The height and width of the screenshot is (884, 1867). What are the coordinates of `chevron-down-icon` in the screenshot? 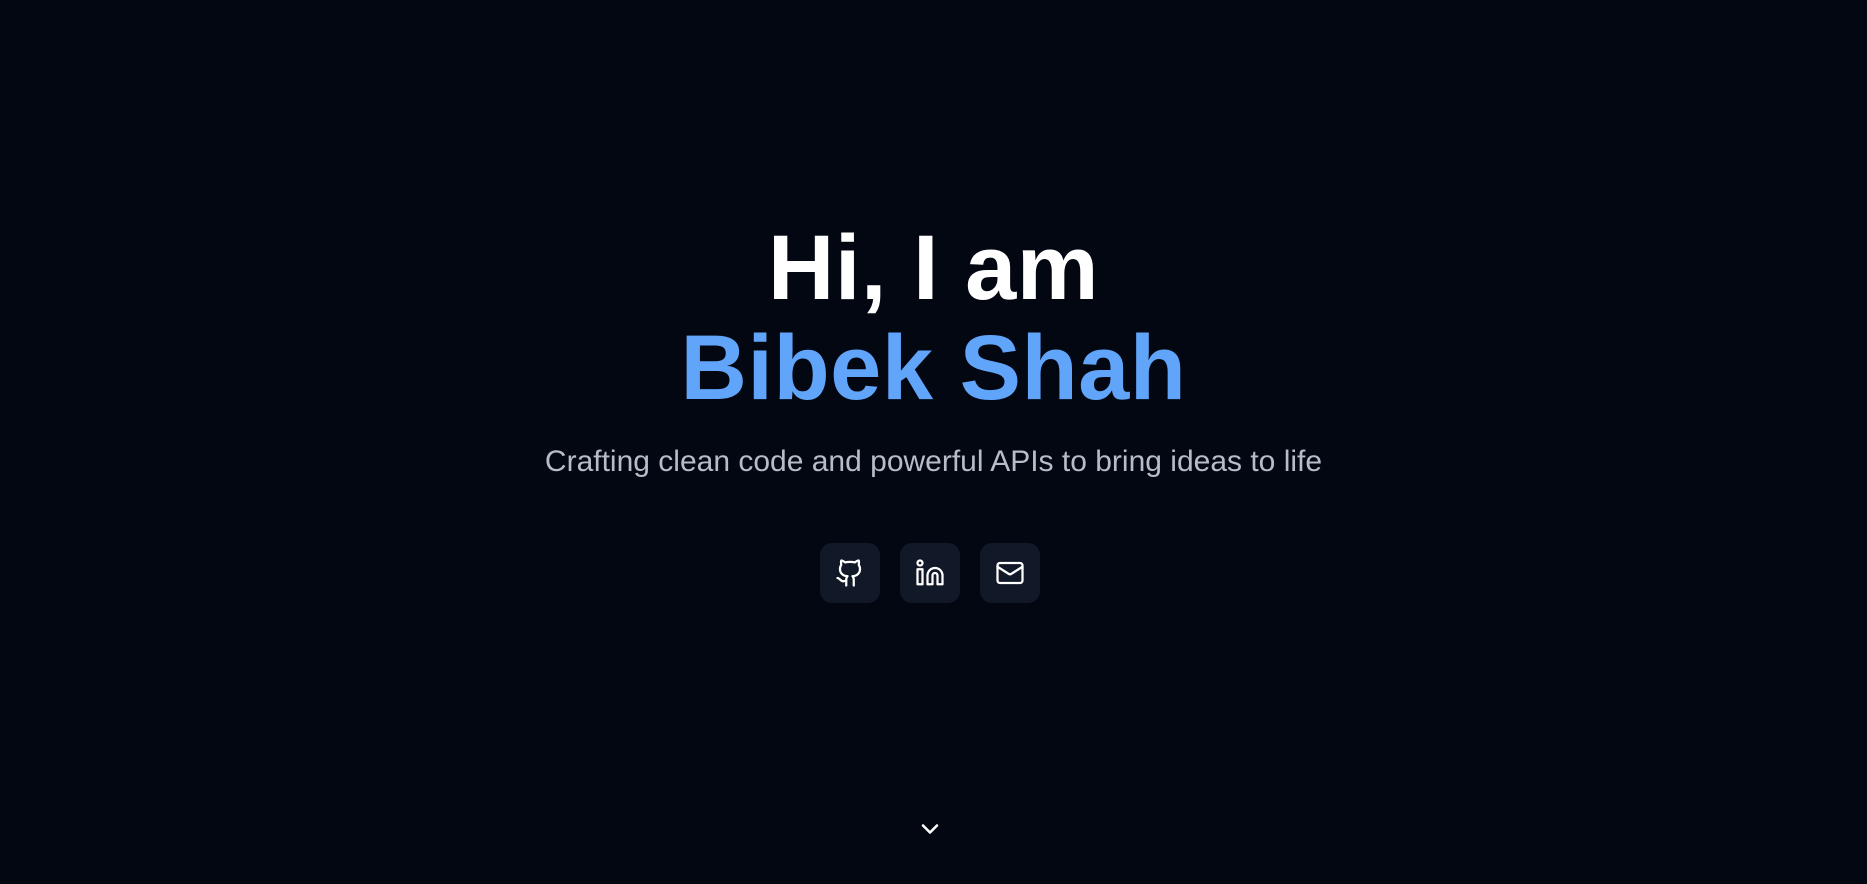 It's located at (930, 829).